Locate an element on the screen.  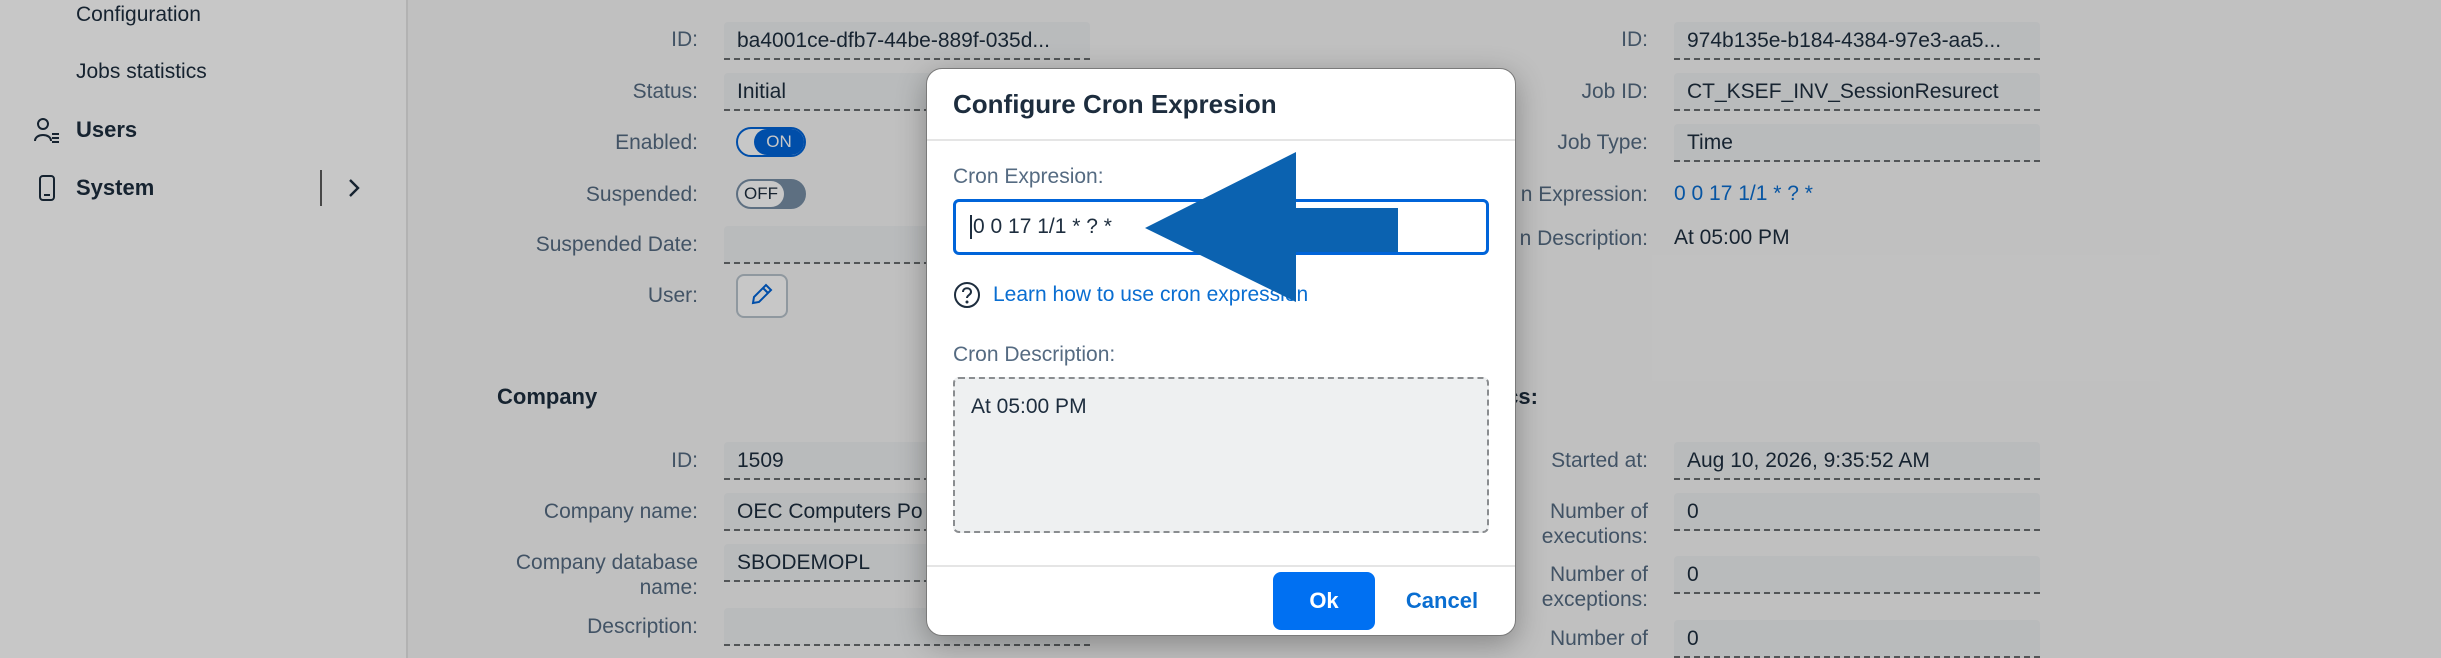
cron-expression-value: 0 0 17 1/1 * ? * is located at coordinates (1042, 226).